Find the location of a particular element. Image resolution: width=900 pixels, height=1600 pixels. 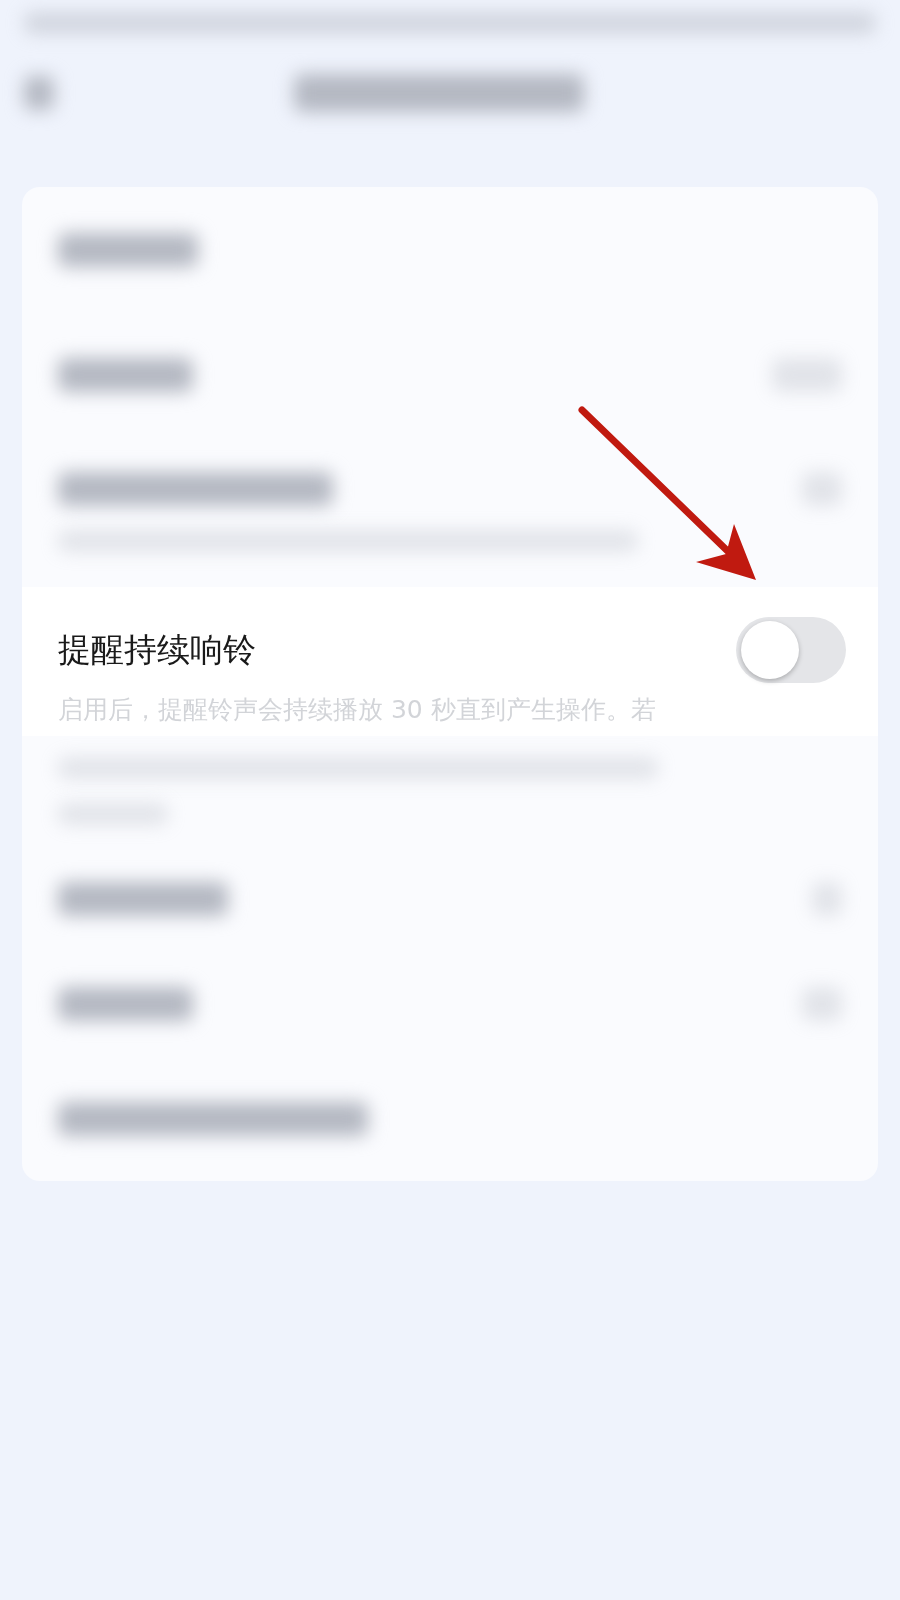

setting-title: 提醒持续响铃 is located at coordinates (157, 649).